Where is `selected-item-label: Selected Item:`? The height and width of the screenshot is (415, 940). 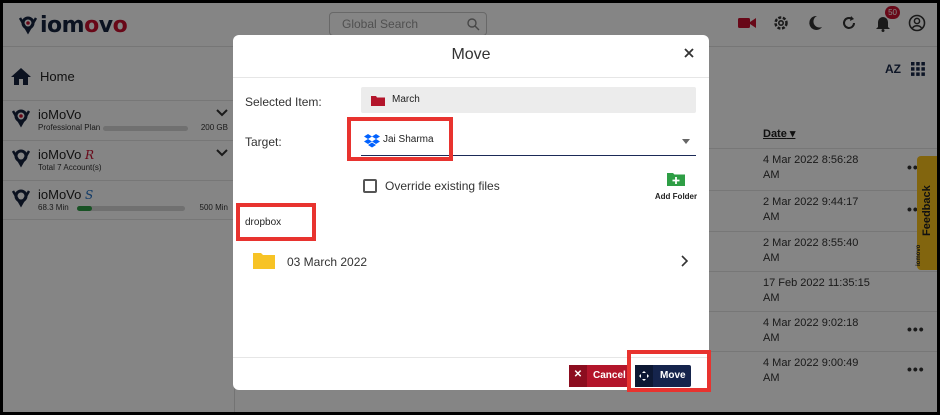
selected-item-label: Selected Item: is located at coordinates (283, 102).